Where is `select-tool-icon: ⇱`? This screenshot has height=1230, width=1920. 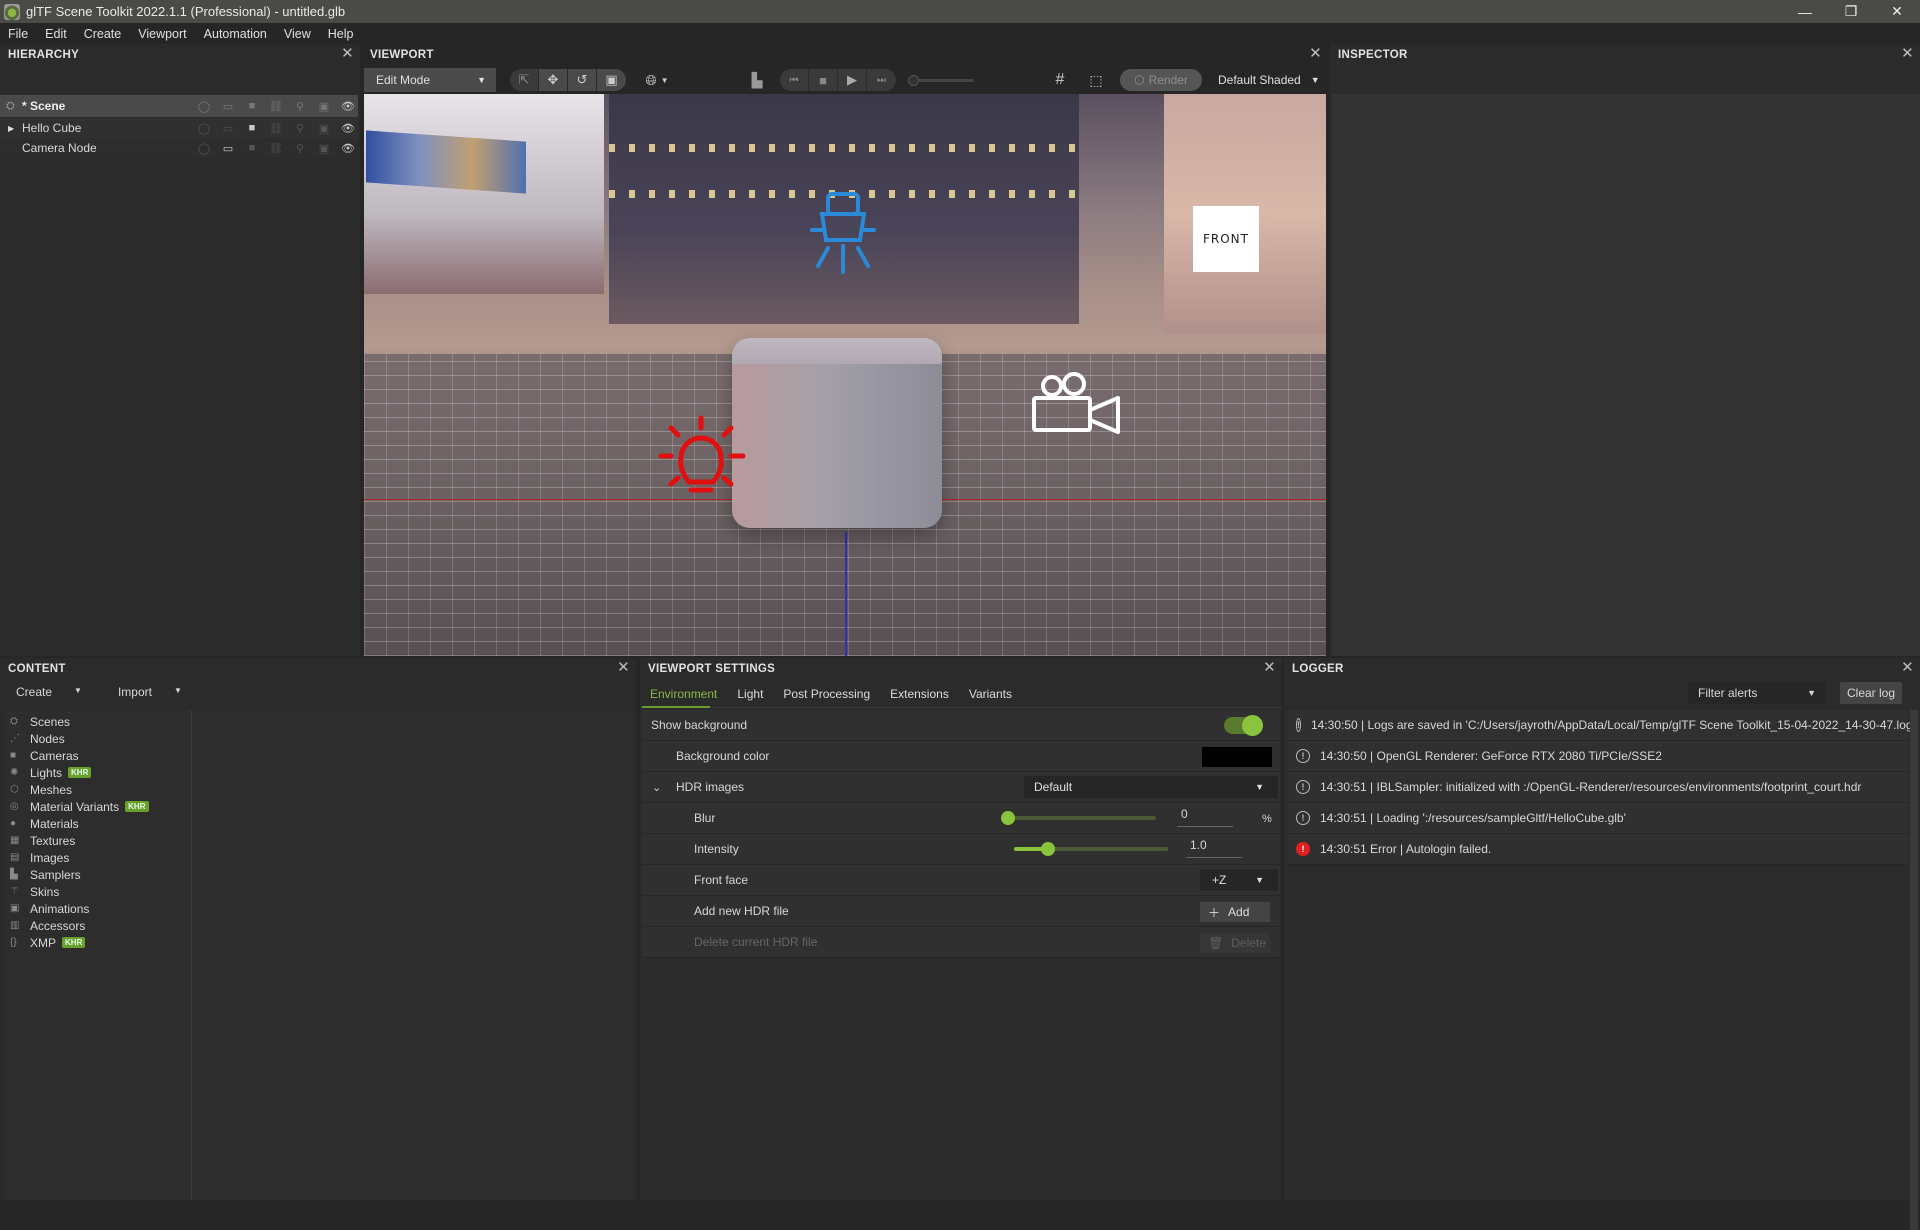 select-tool-icon: ⇱ is located at coordinates (524, 80).